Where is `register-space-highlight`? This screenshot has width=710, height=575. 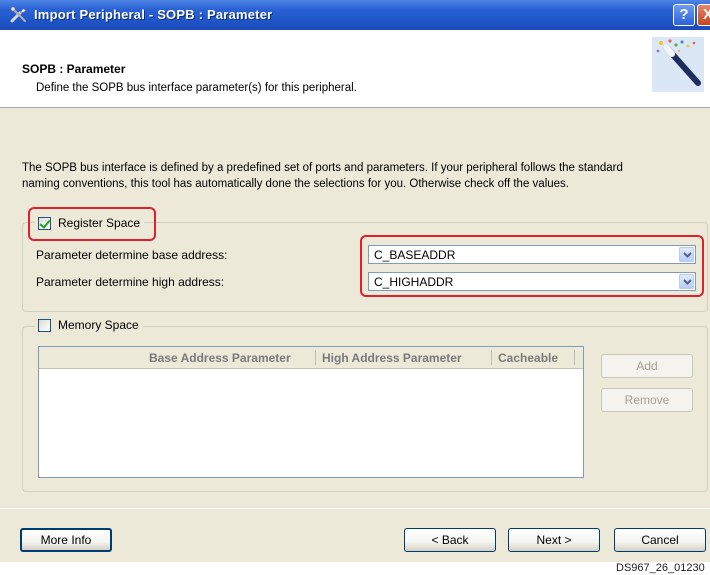 register-space-highlight is located at coordinates (92, 224).